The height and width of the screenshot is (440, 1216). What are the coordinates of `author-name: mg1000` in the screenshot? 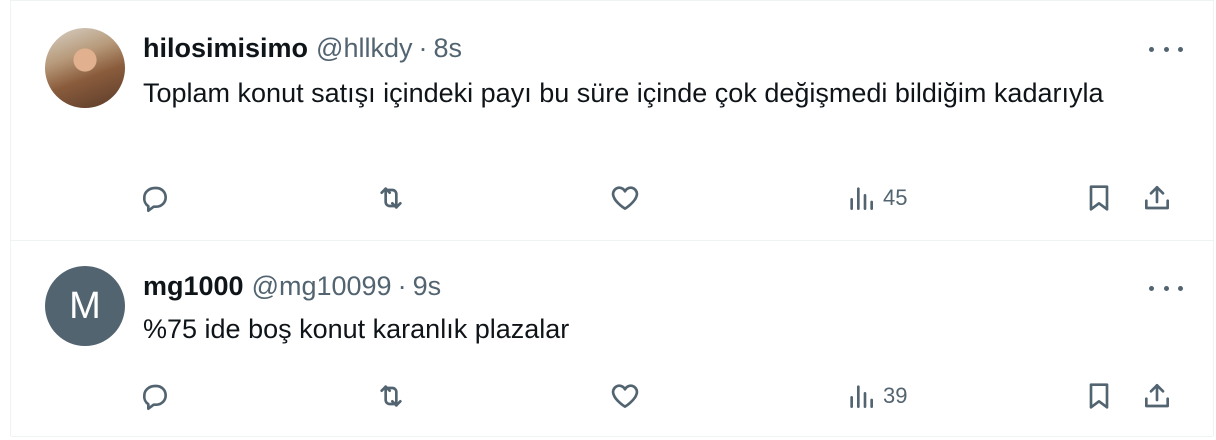 It's located at (193, 286).